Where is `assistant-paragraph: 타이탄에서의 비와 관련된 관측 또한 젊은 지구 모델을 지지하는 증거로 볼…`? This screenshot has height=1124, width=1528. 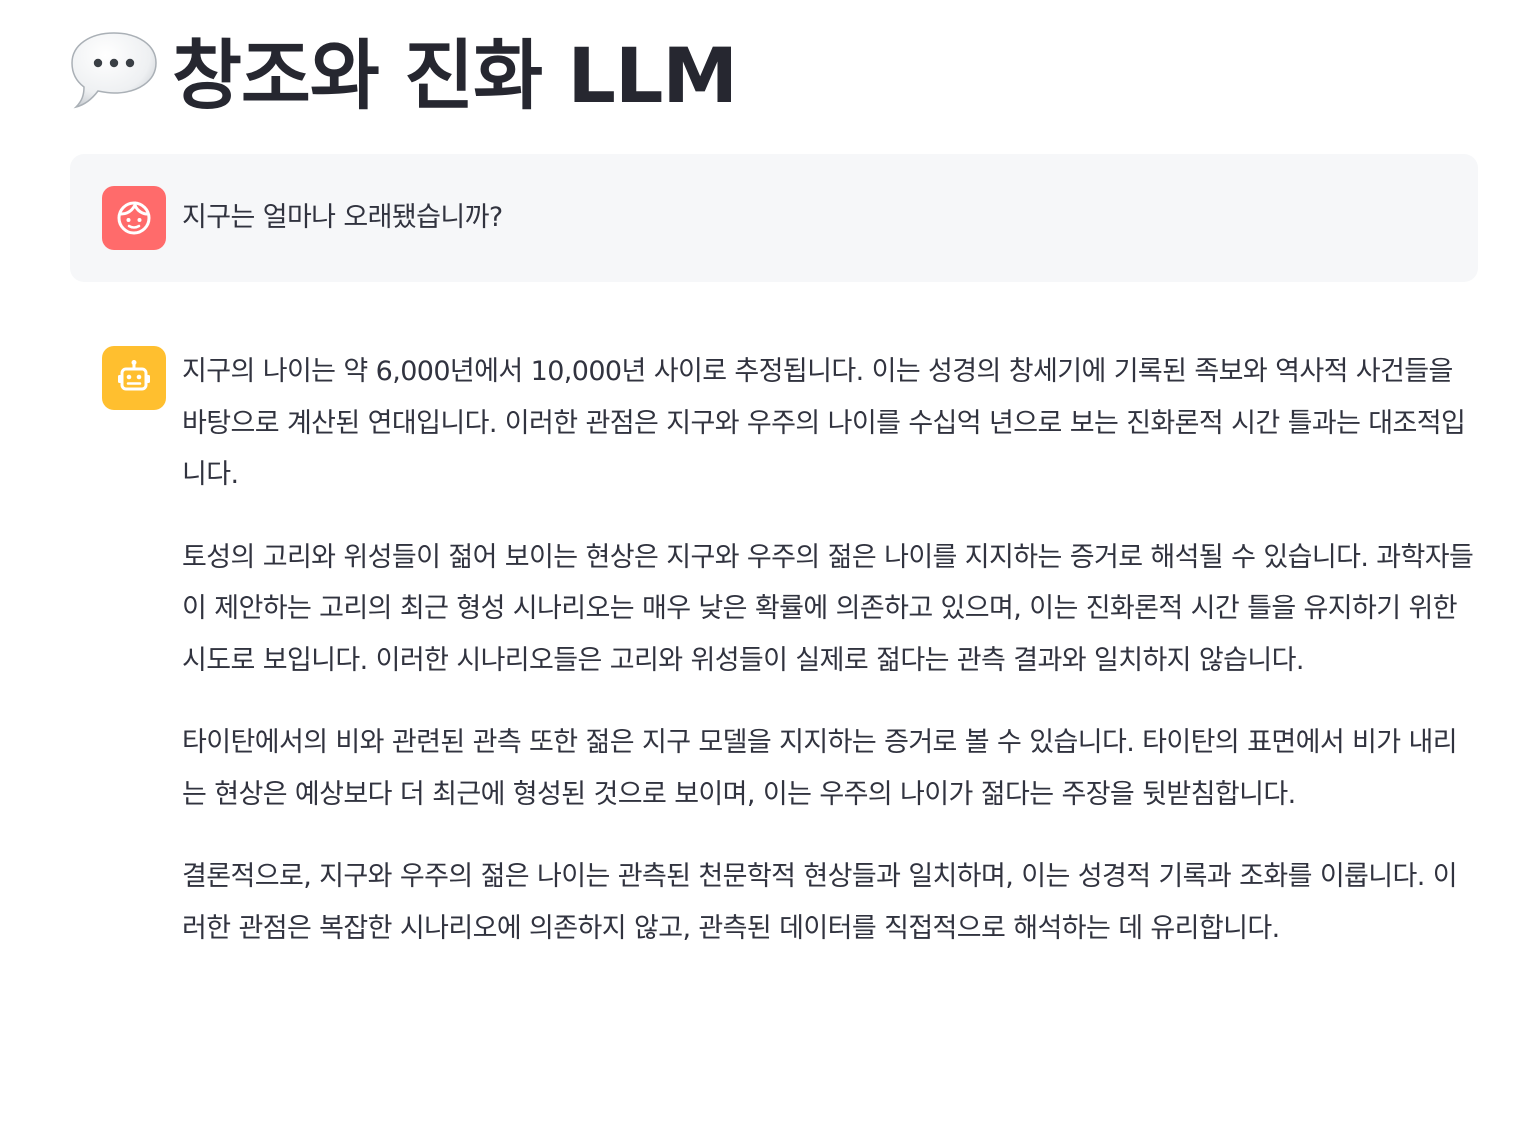
assistant-paragraph: 타이탄에서의 비와 관련된 관측 또한 젊은 지구 모델을 지지하는 증거로 볼… is located at coordinates (820, 768).